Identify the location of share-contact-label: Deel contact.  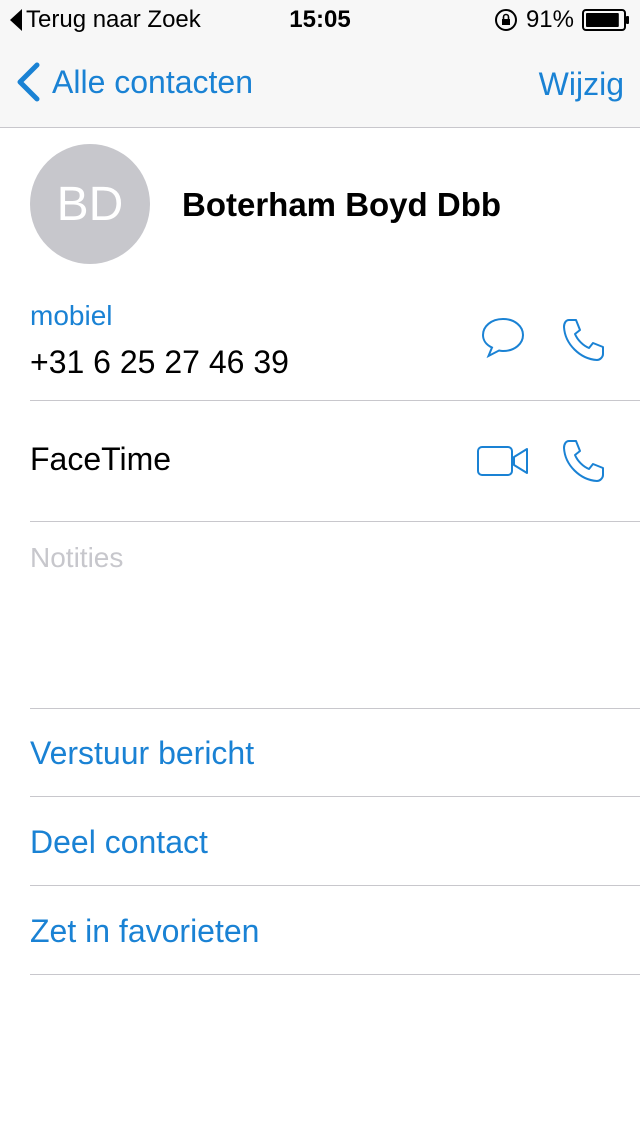
(119, 842).